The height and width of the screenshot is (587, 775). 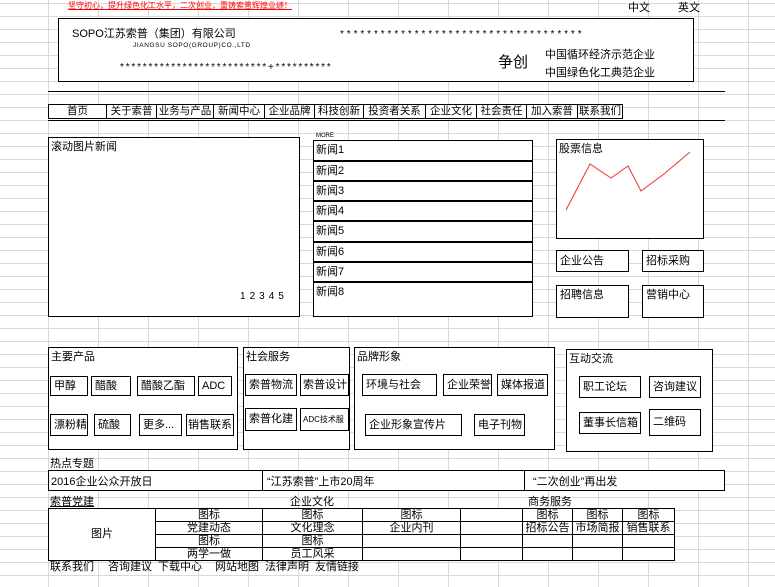 I want to click on consult-suggest-link: 咨询建议, so click(x=675, y=387).